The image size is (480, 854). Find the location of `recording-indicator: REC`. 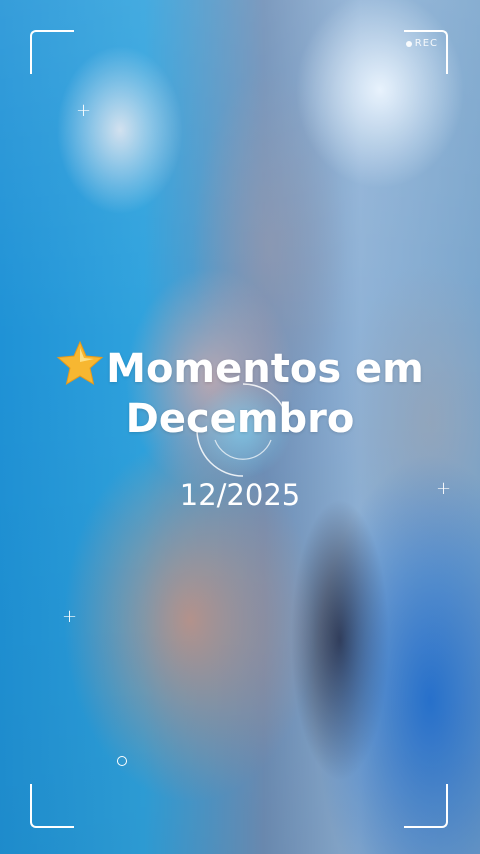

recording-indicator: REC is located at coordinates (421, 43).